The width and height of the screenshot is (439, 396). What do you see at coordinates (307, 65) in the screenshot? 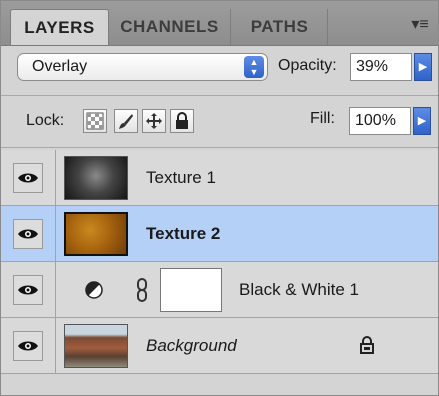
I see `opacity-label: Opacity:` at bounding box center [307, 65].